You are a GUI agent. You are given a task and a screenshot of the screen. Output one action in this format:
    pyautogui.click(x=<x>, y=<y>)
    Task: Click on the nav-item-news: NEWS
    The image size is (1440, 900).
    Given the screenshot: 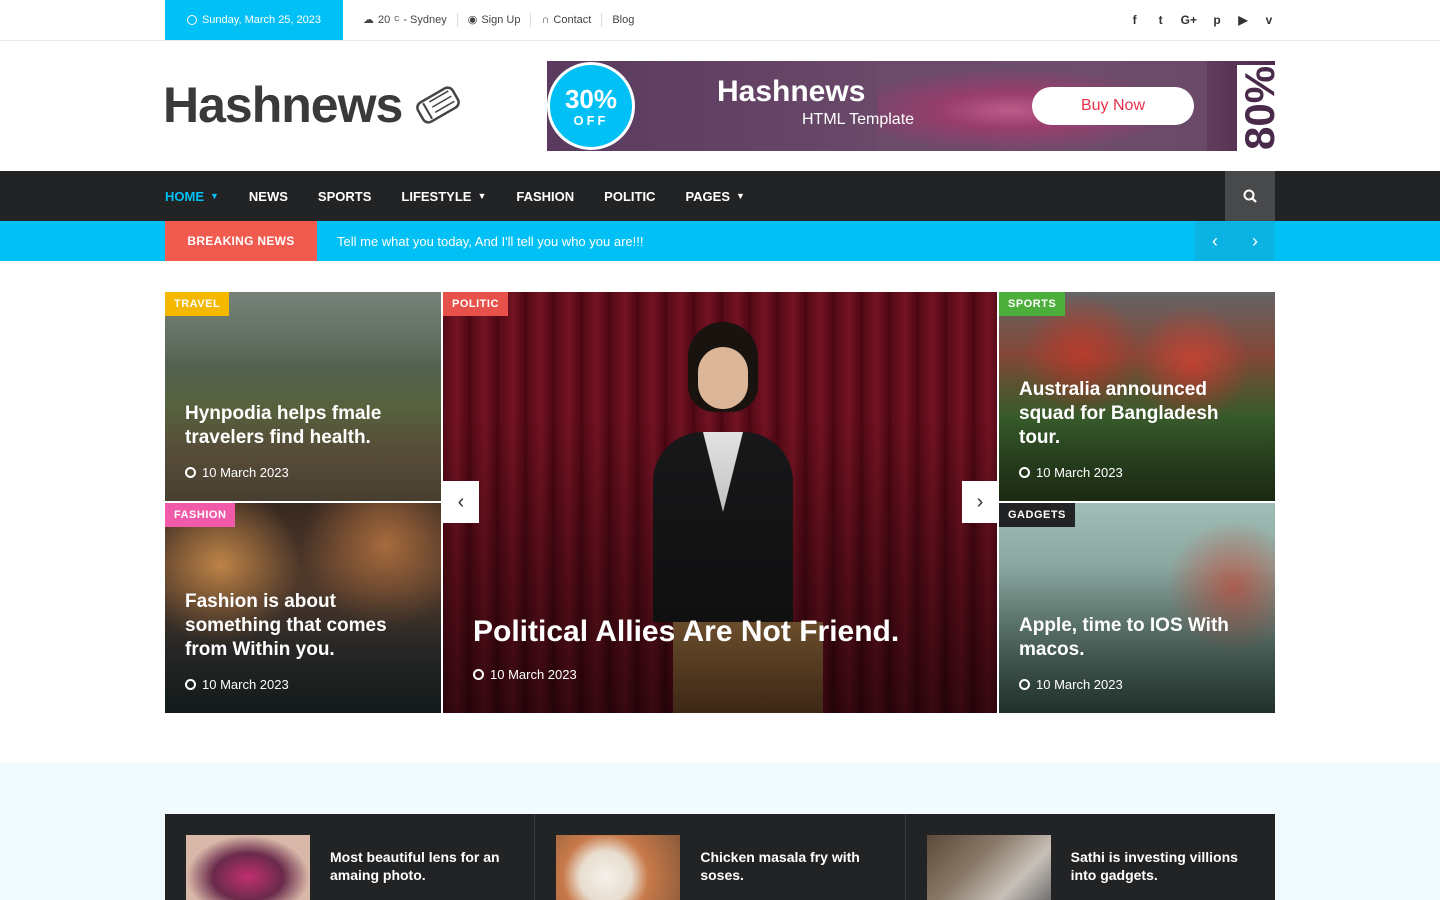 What is the action you would take?
    pyautogui.click(x=268, y=196)
    